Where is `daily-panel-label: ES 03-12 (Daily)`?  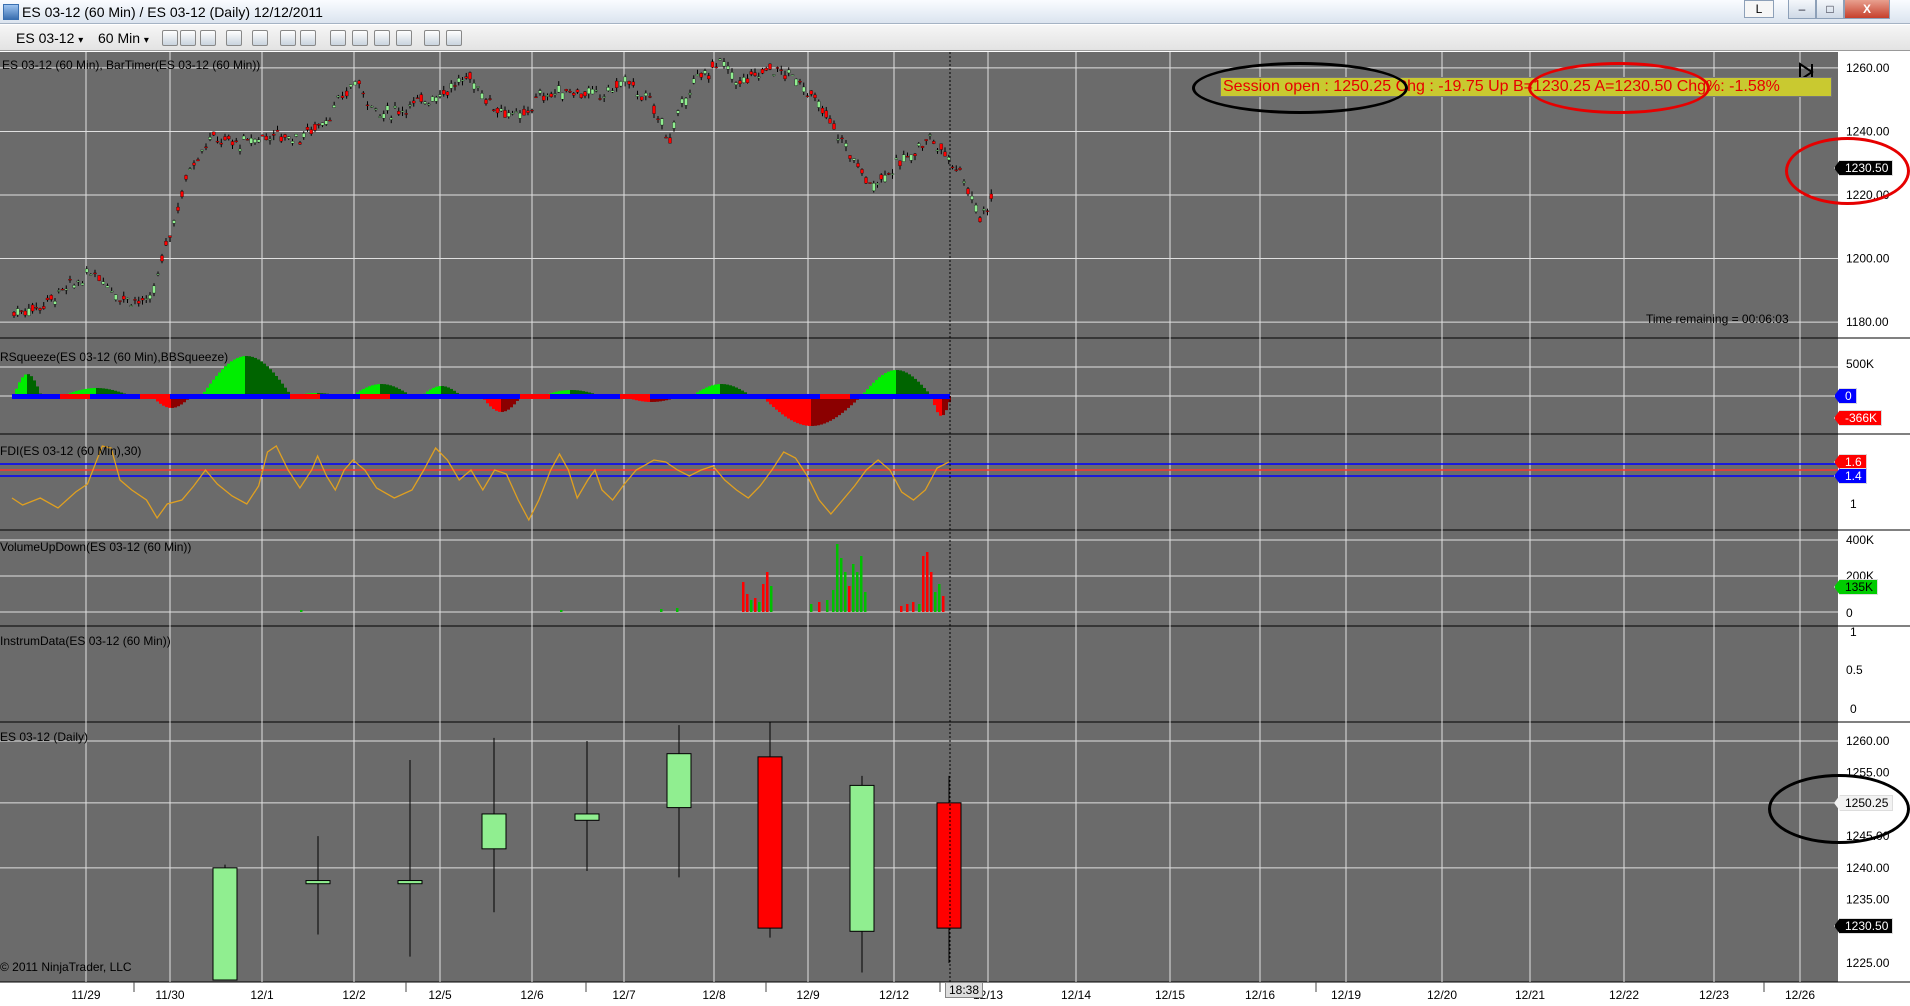
daily-panel-label: ES 03-12 (Daily) is located at coordinates (44, 737).